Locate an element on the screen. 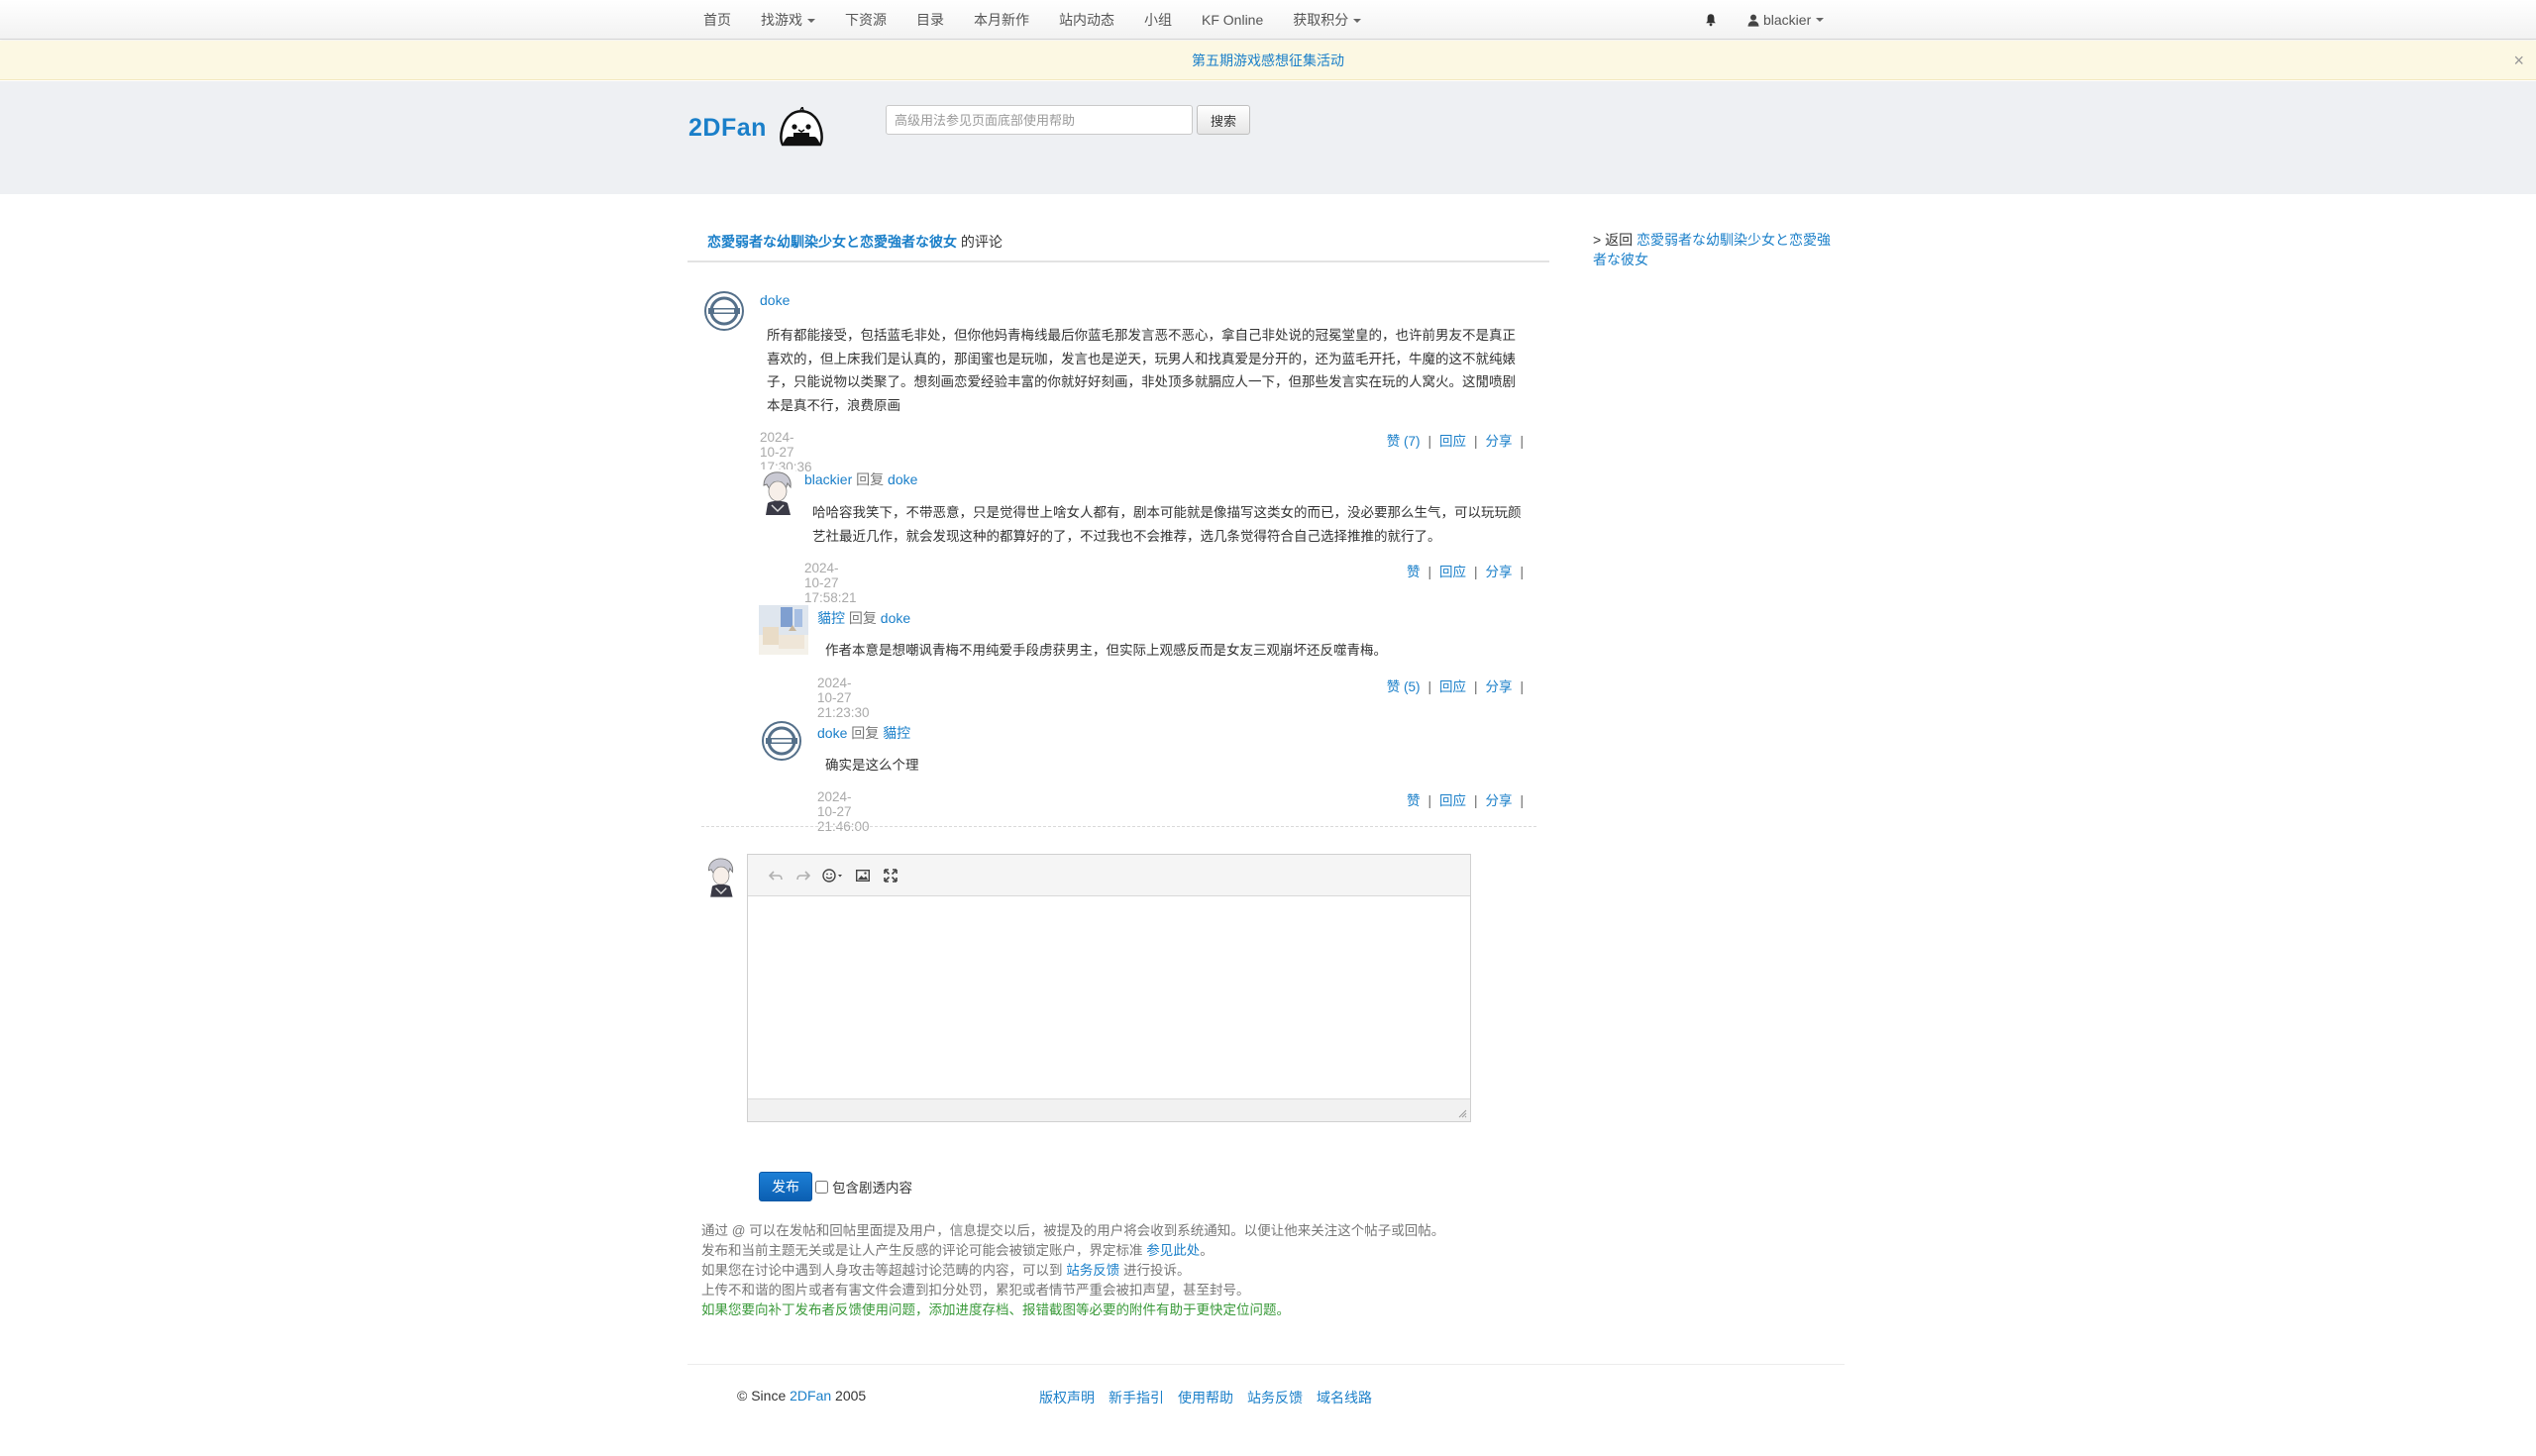 Image resolution: width=2536 pixels, height=1456 pixels. redo-icon is located at coordinates (803, 875).